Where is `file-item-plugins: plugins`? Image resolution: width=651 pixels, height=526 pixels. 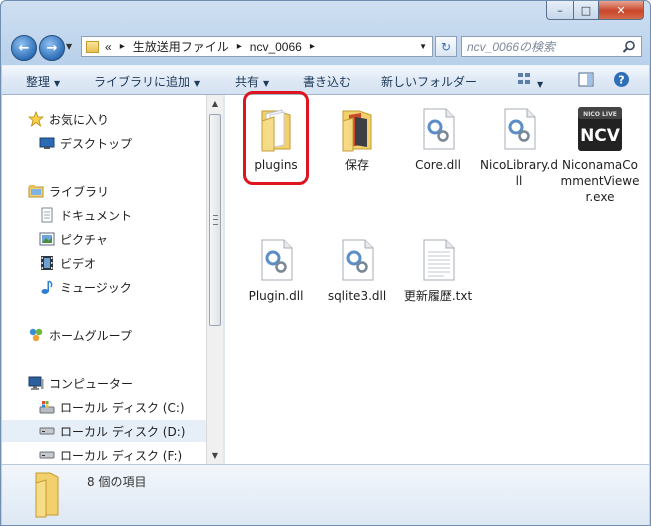 file-item-plugins: plugins is located at coordinates (276, 139).